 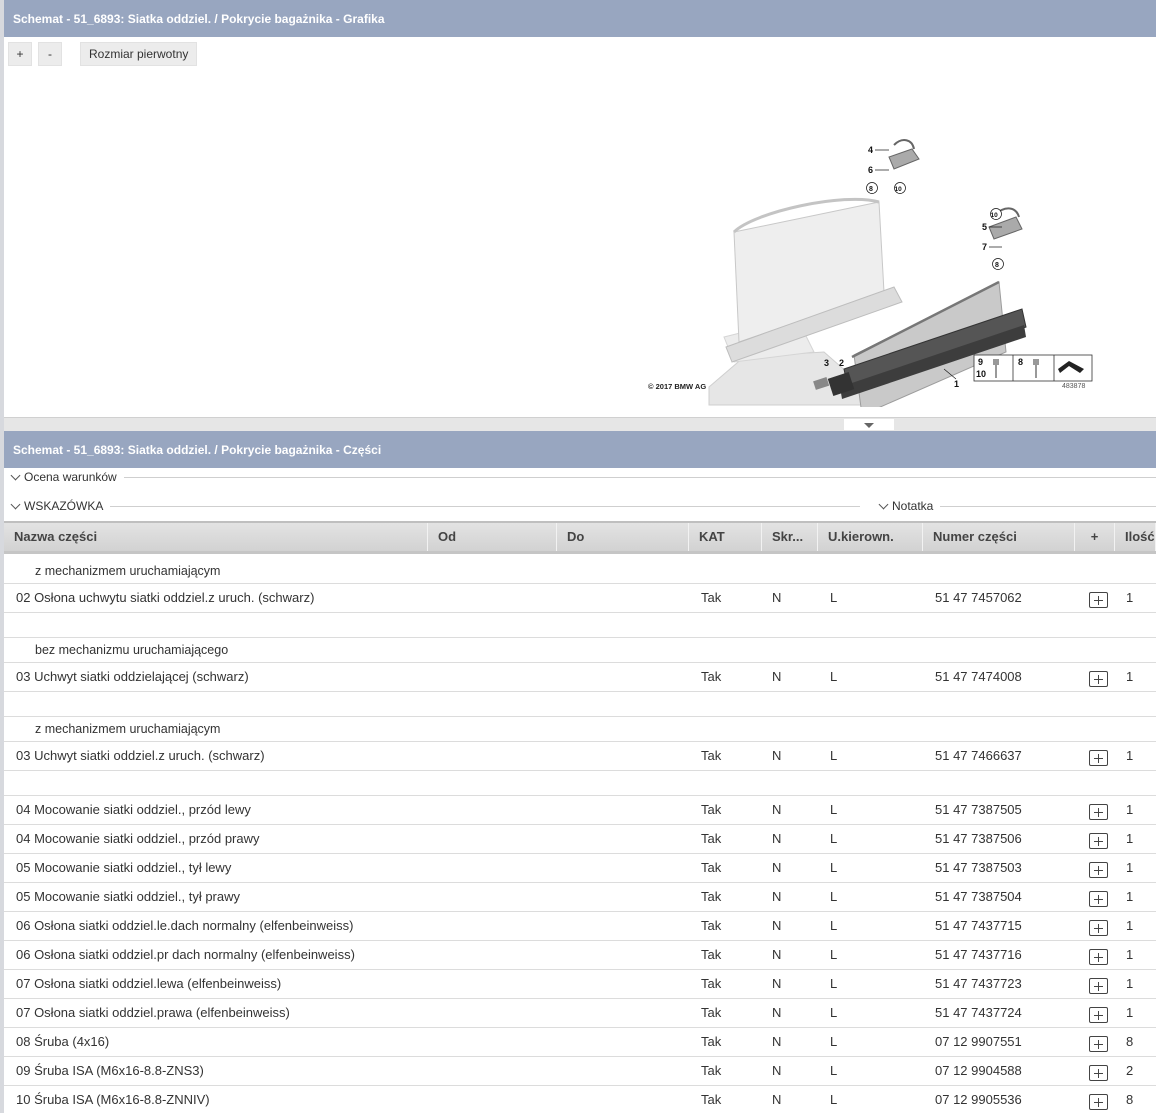 I want to click on col-to-header: Do, so click(x=623, y=537).